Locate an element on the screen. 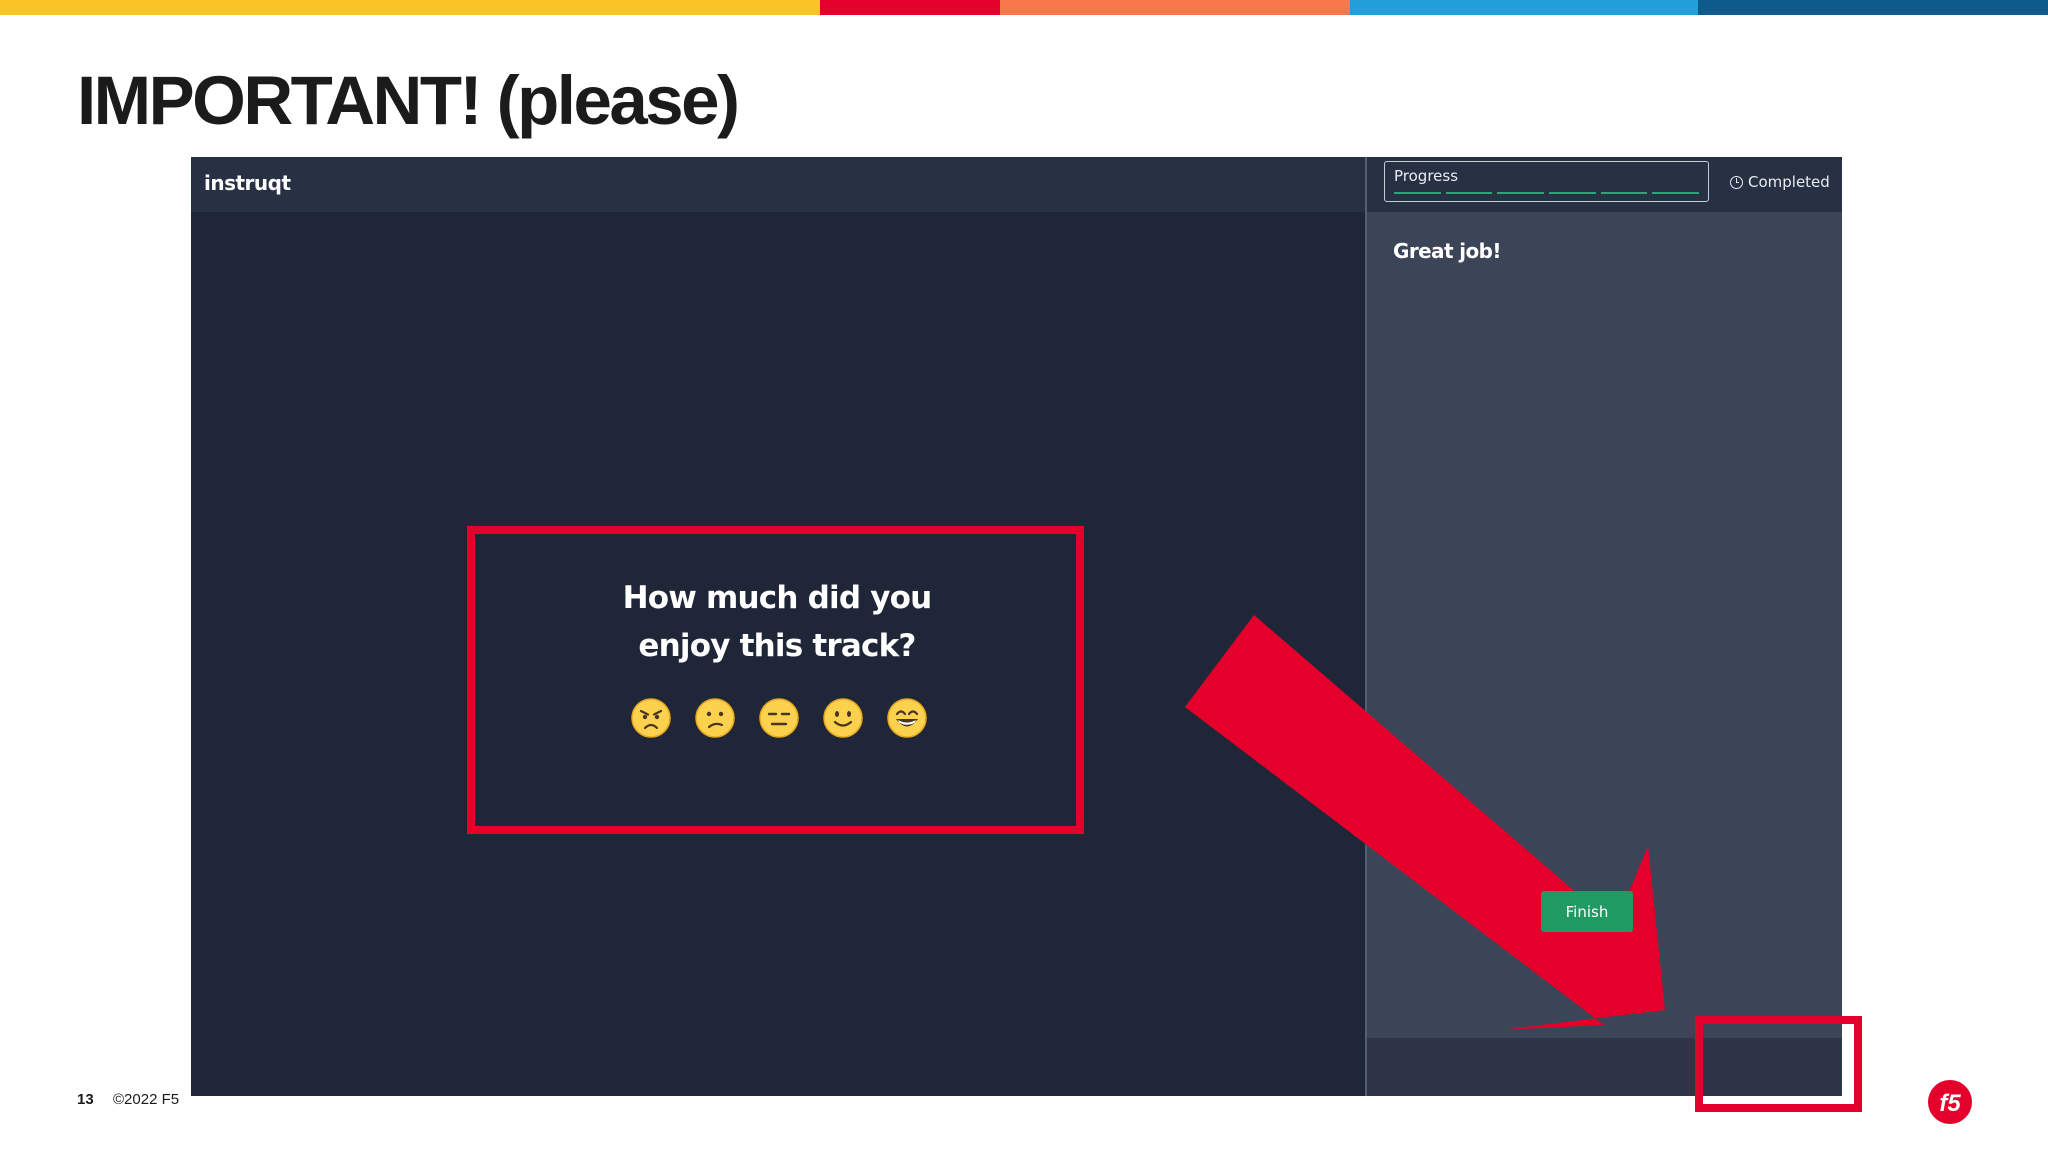 Image resolution: width=2048 pixels, height=1152 pixels. brand-color-stripe is located at coordinates (1024, 7).